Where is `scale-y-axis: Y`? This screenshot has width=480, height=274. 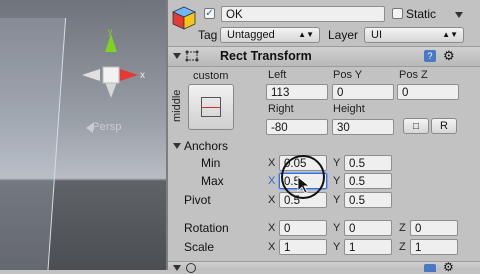 scale-y-axis: Y is located at coordinates (337, 247).